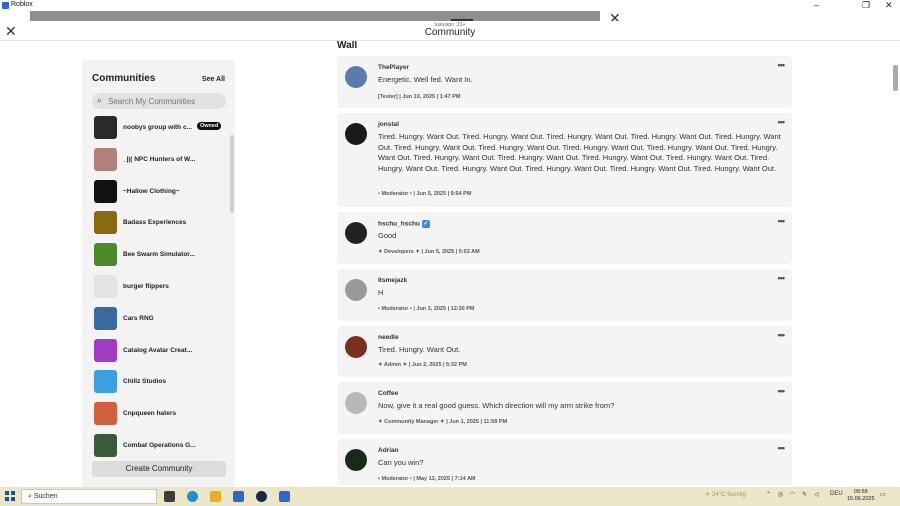  I want to click on taskbar-search-label: Suchen, so click(45, 496).